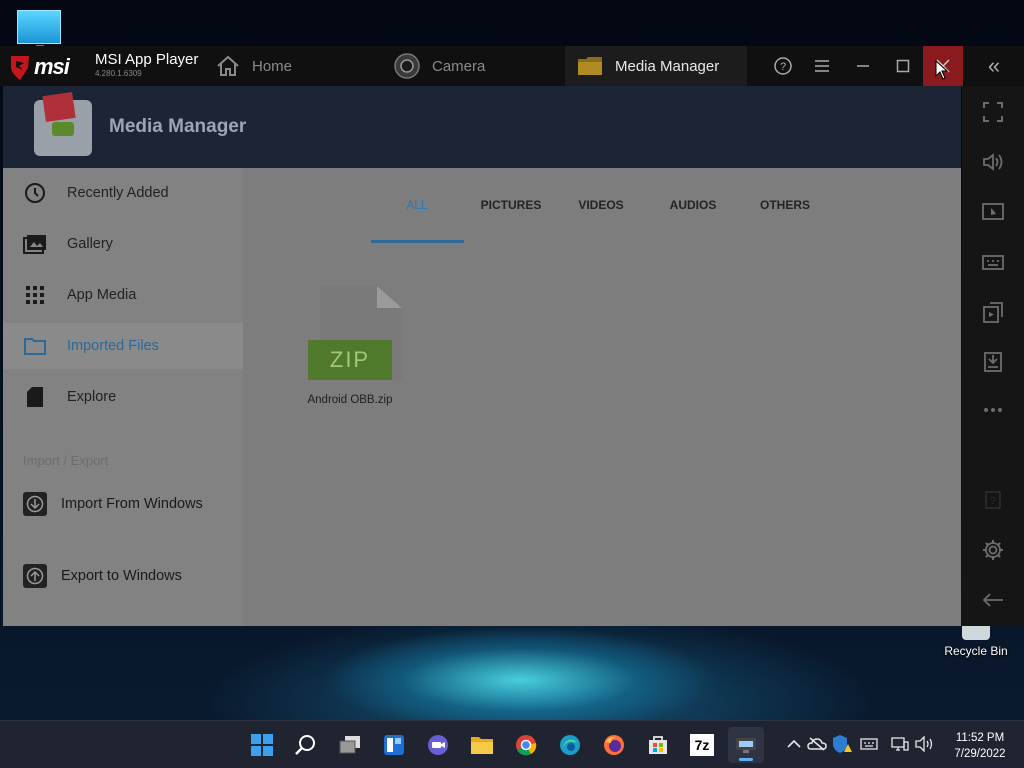 The width and height of the screenshot is (1024, 768). What do you see at coordinates (92, 397) in the screenshot?
I see `sidebar-item-label: Explore` at bounding box center [92, 397].